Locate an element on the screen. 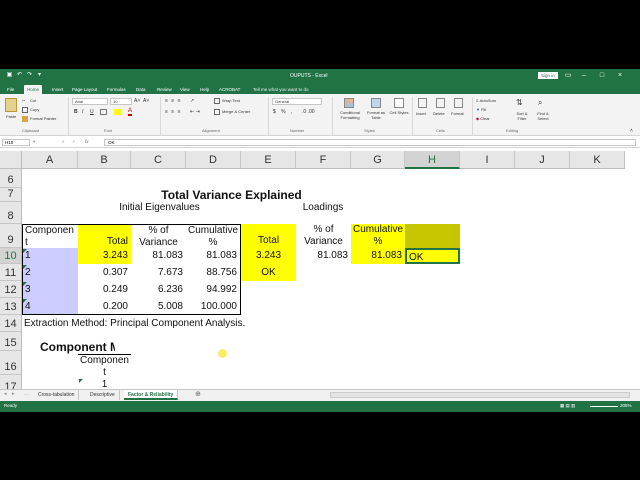 The image size is (640, 480). font-size-dropdown: 10 is located at coordinates (121, 101).